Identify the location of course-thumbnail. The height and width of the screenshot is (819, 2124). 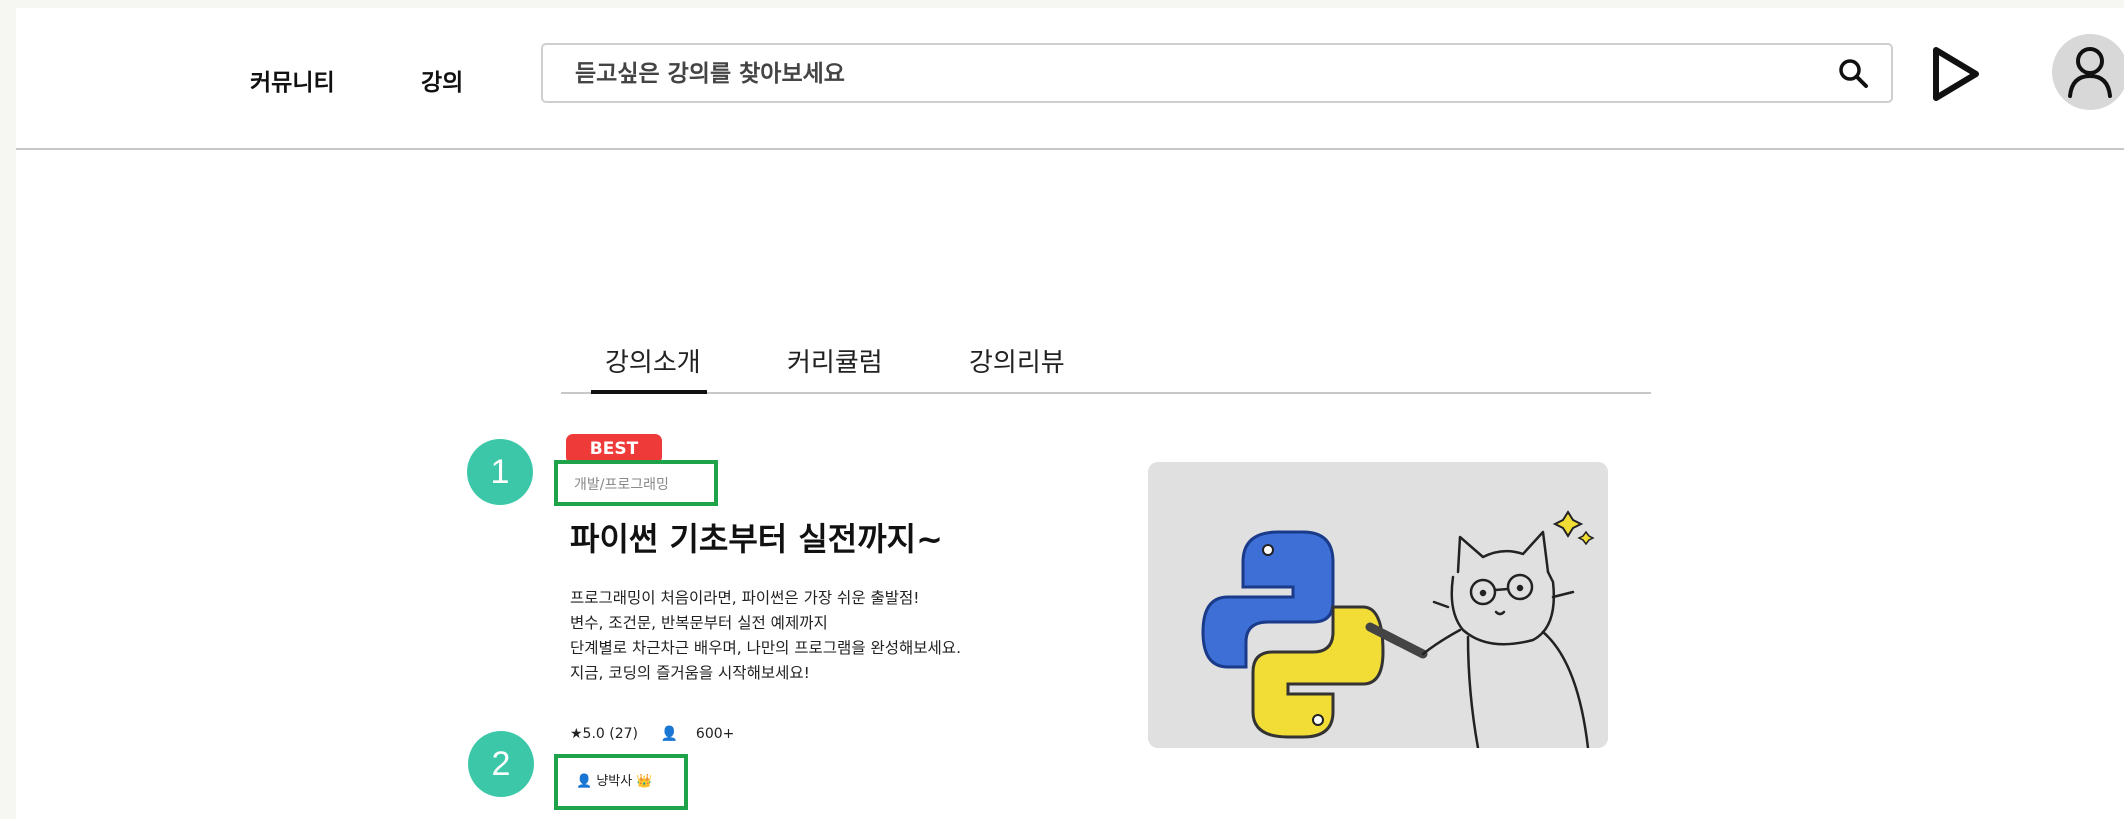
(1378, 605).